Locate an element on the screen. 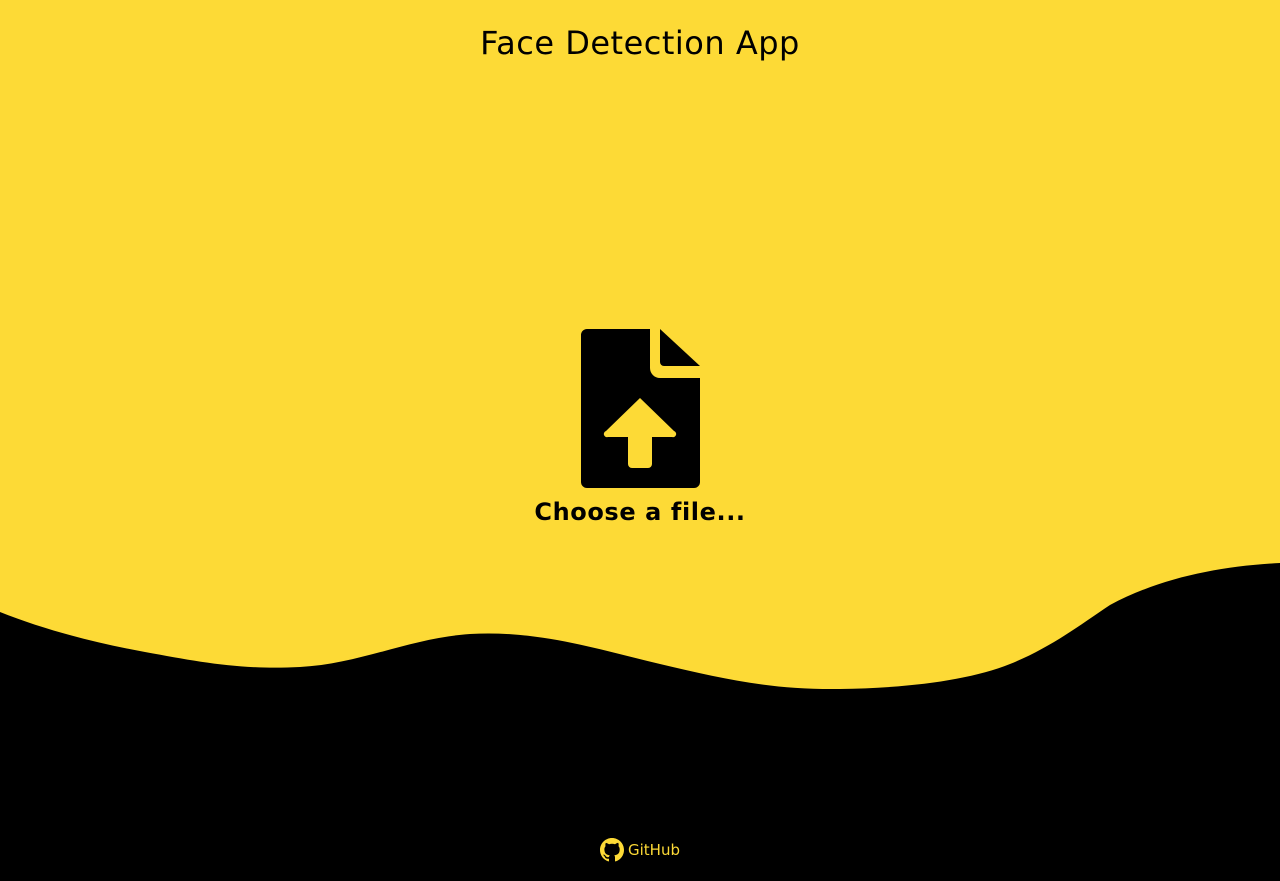 The height and width of the screenshot is (881, 1280). github-link: GitHub is located at coordinates (640, 850).